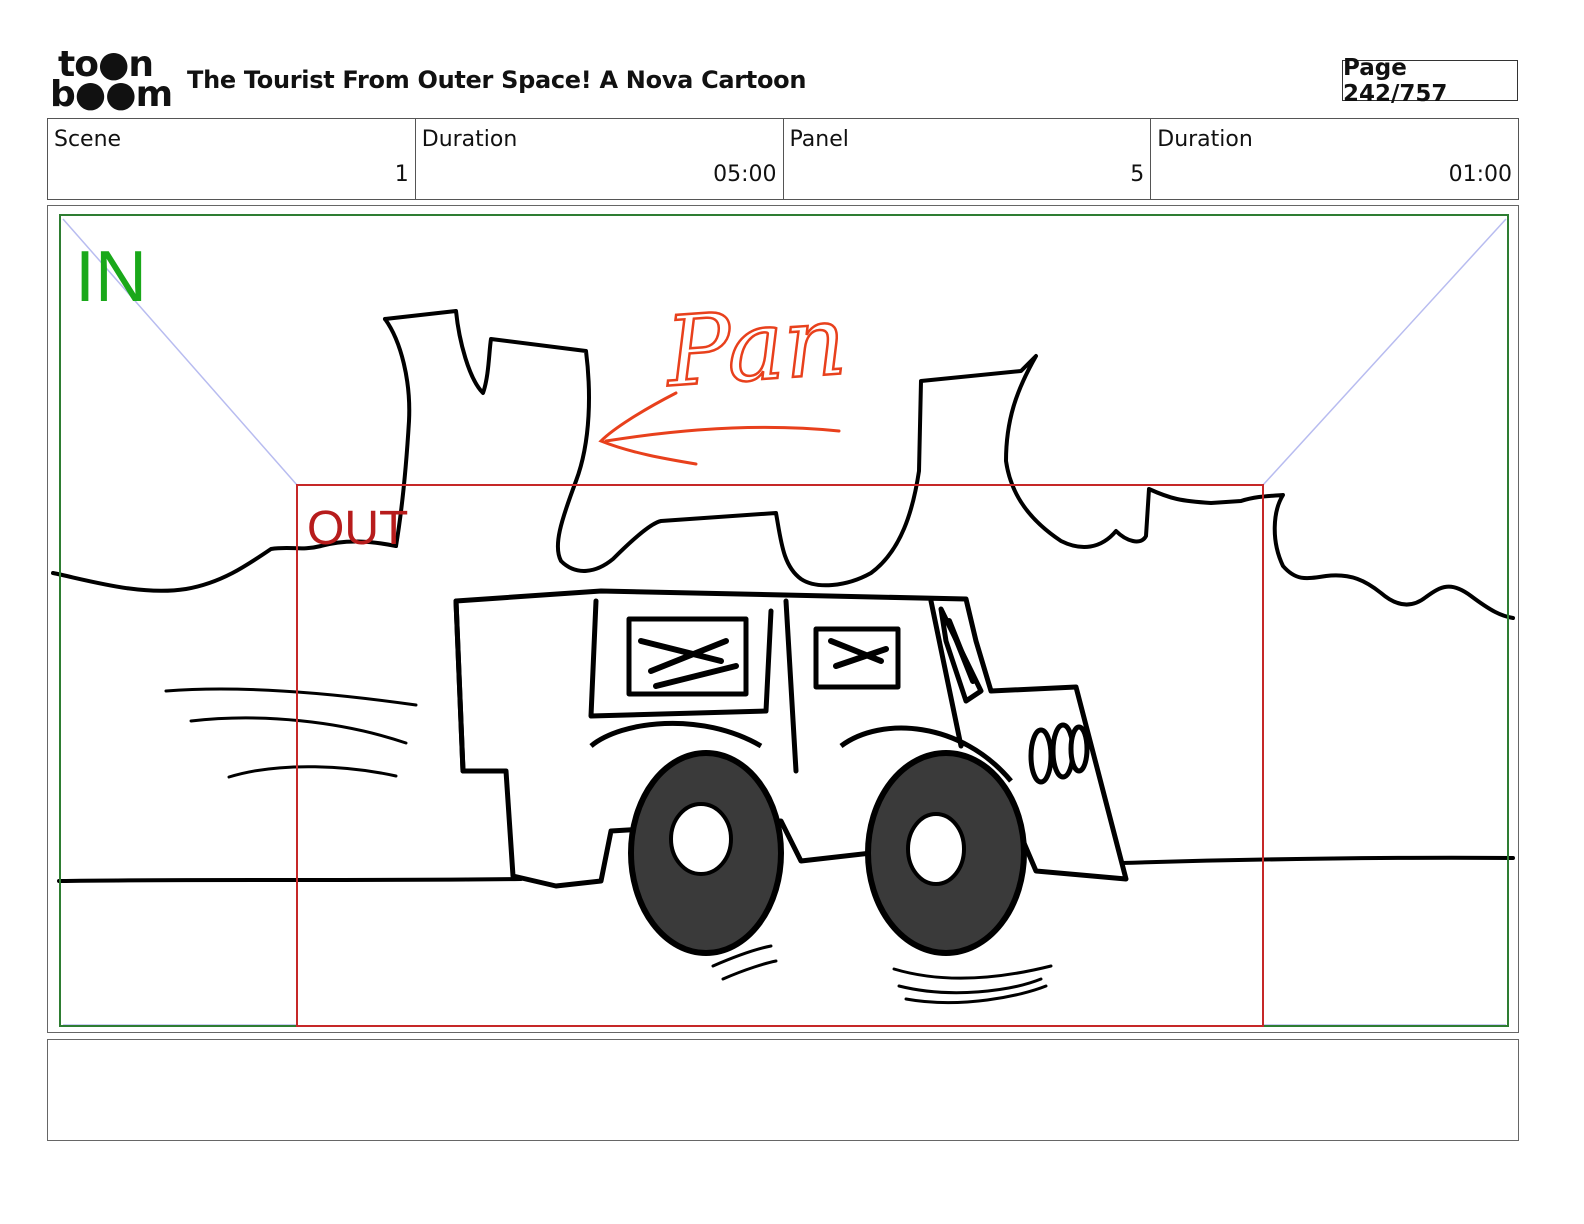 The image size is (1584, 1224). What do you see at coordinates (600, 159) in the screenshot?
I see `scene-duration-cell: Duration 05:00` at bounding box center [600, 159].